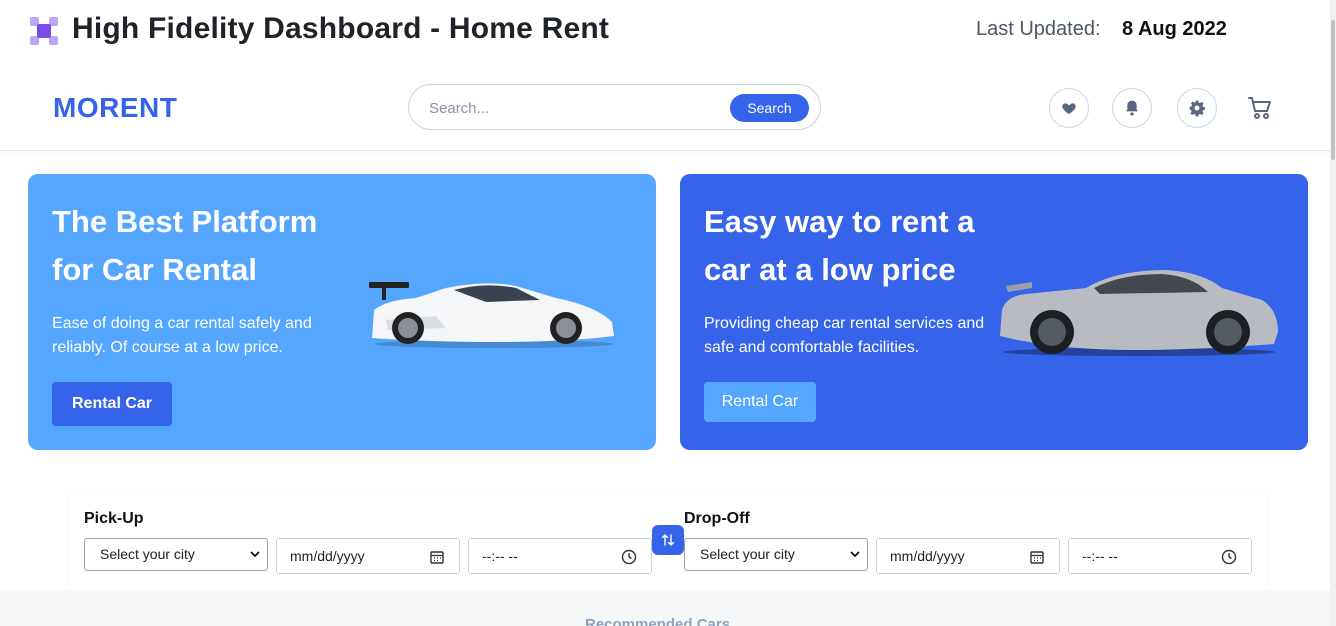  I want to click on gear-icon, so click(1197, 108).